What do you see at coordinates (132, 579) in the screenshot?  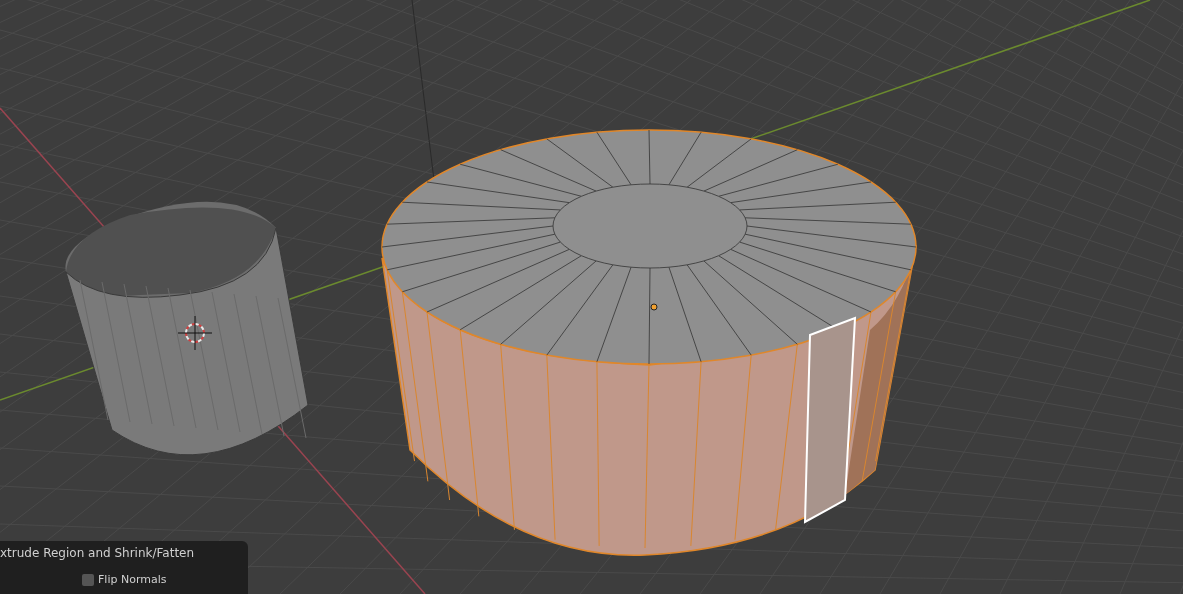 I see `checkbox-label: Flip Normals` at bounding box center [132, 579].